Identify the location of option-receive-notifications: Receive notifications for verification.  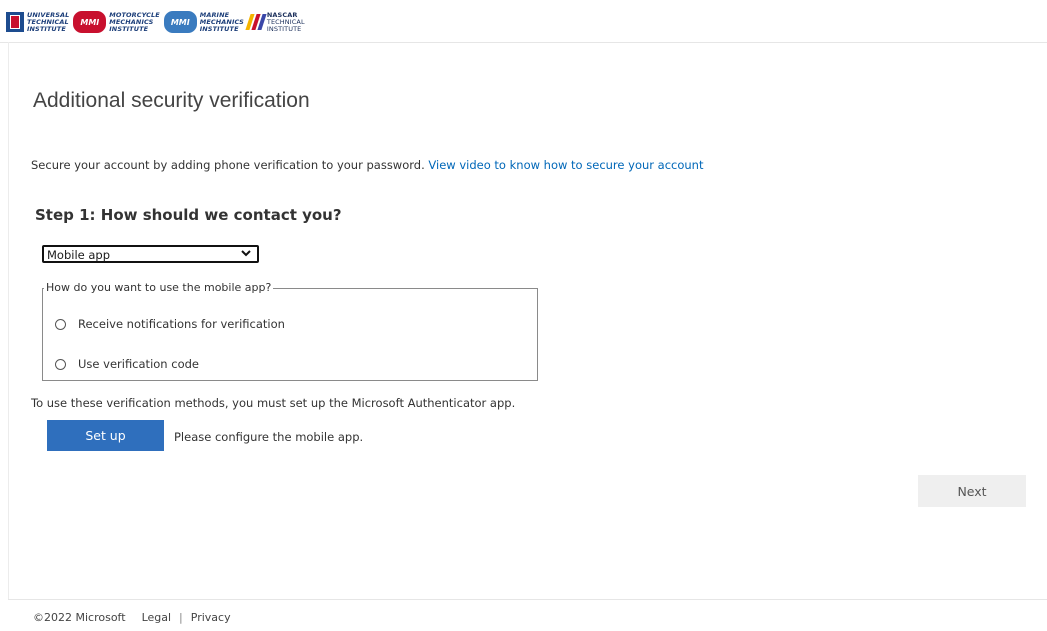
(170, 324).